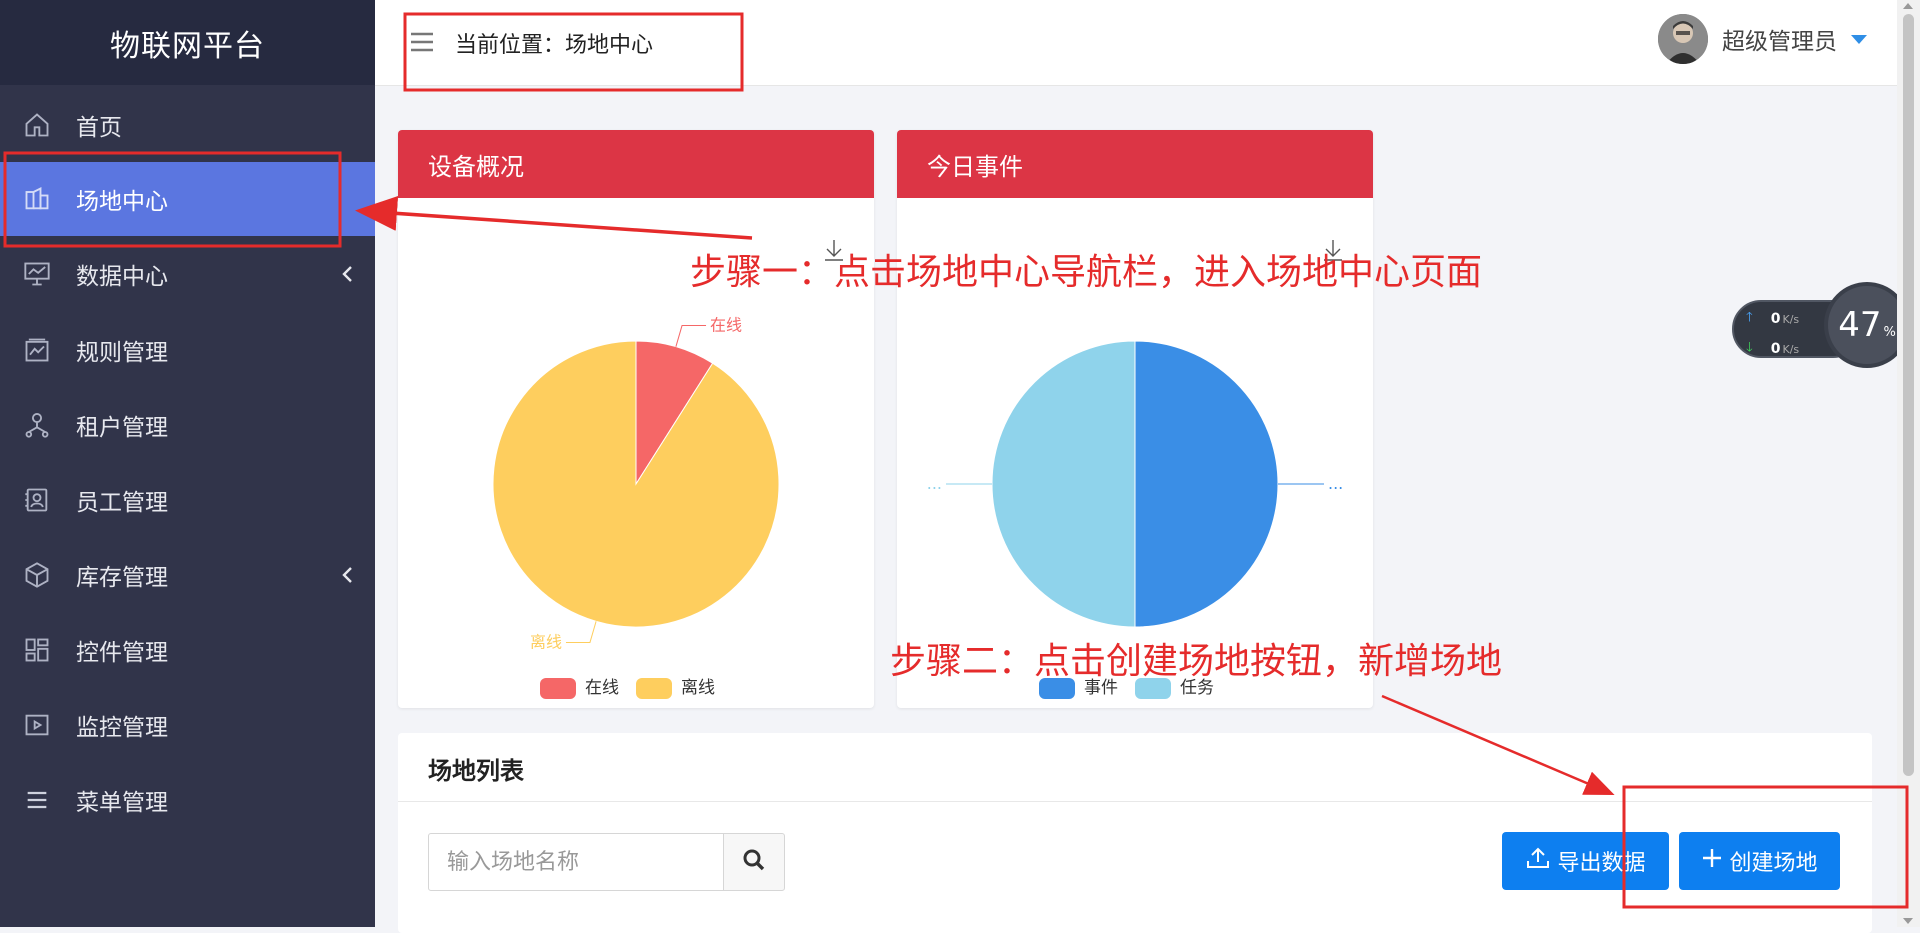 The height and width of the screenshot is (933, 1920). I want to click on home-icon, so click(37, 125).